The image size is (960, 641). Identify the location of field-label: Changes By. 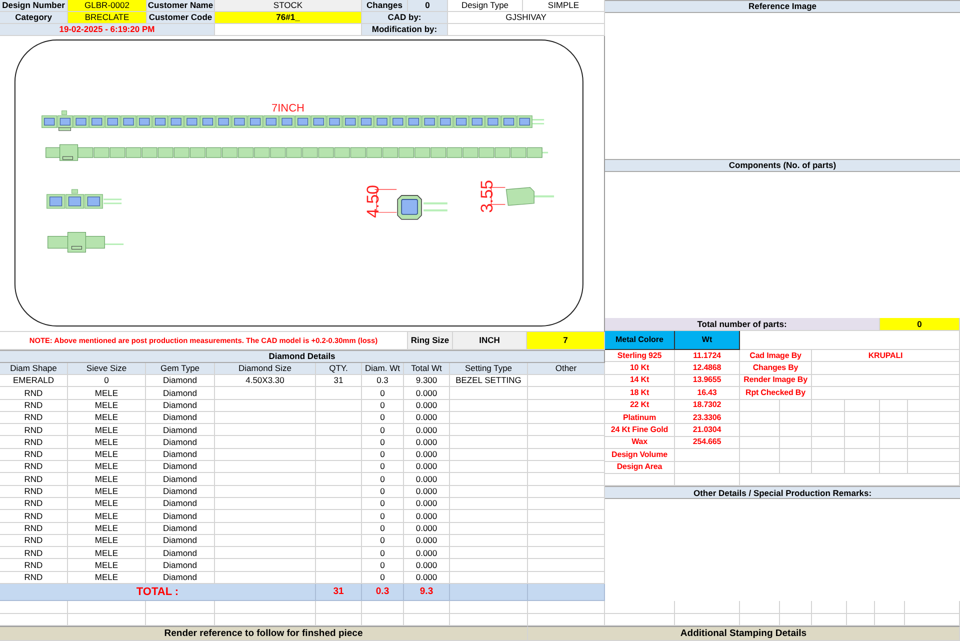
(776, 368).